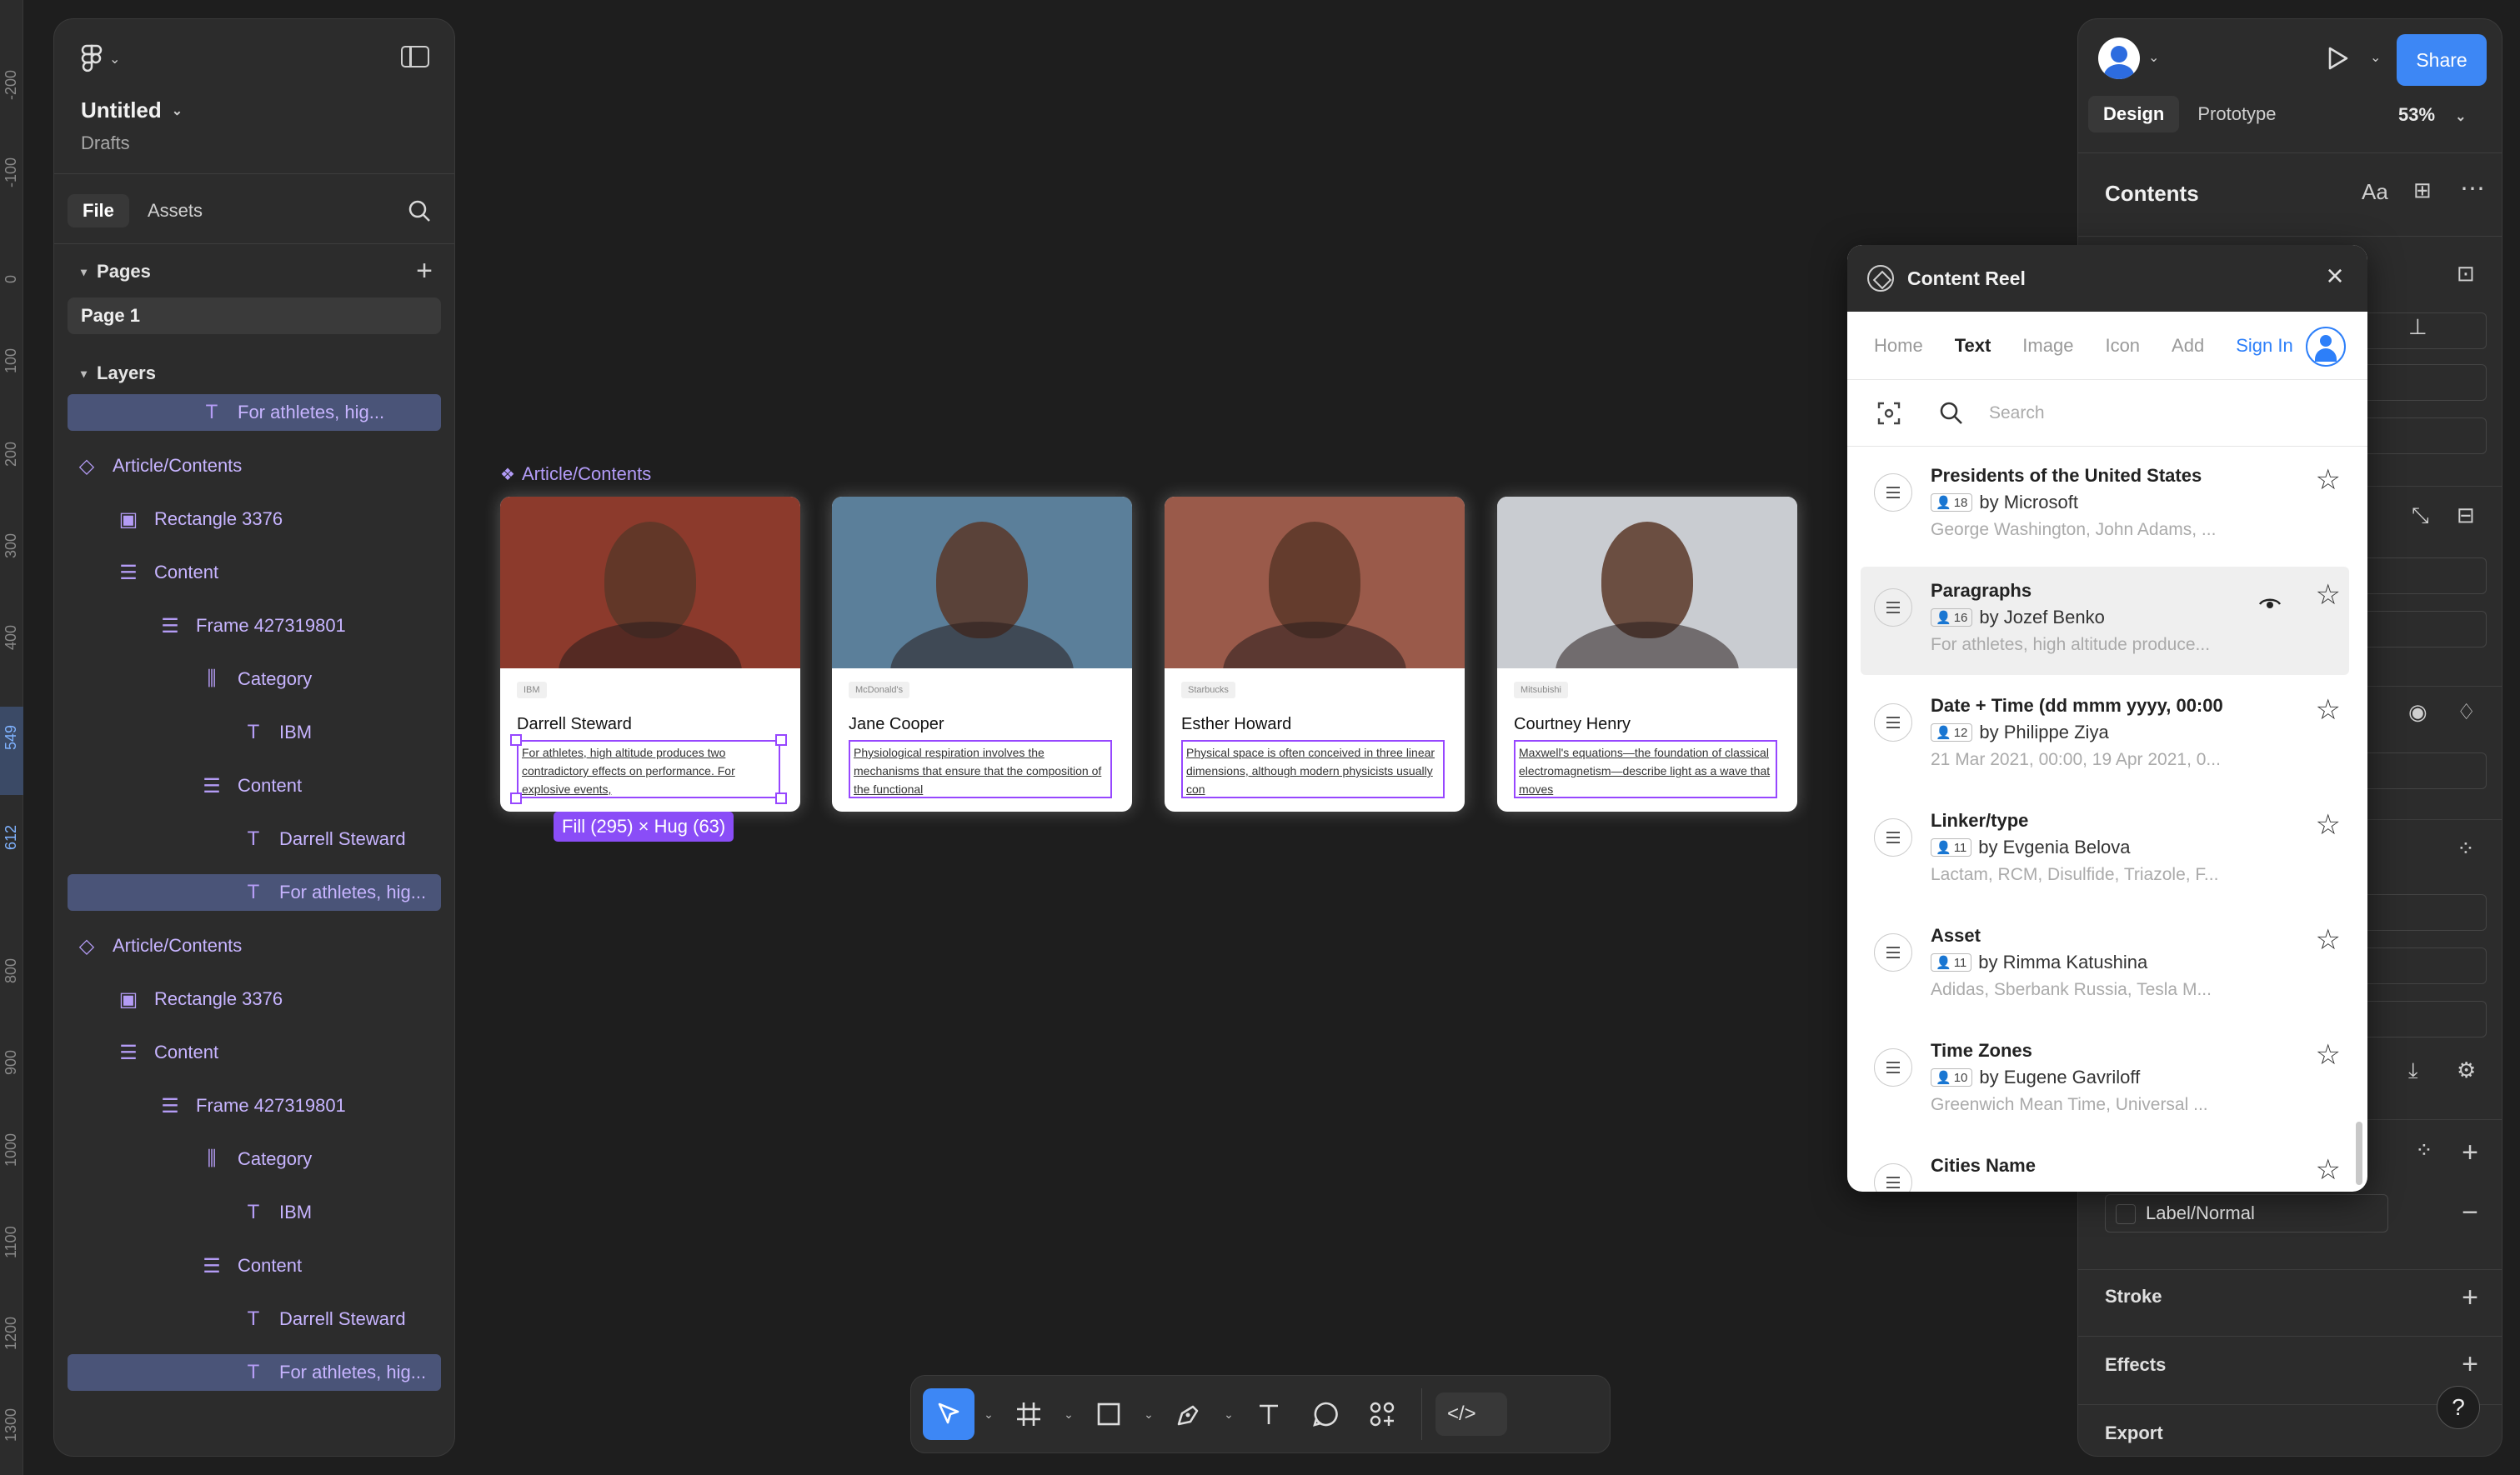 The image size is (2520, 1475). I want to click on tab-file: File, so click(98, 211).